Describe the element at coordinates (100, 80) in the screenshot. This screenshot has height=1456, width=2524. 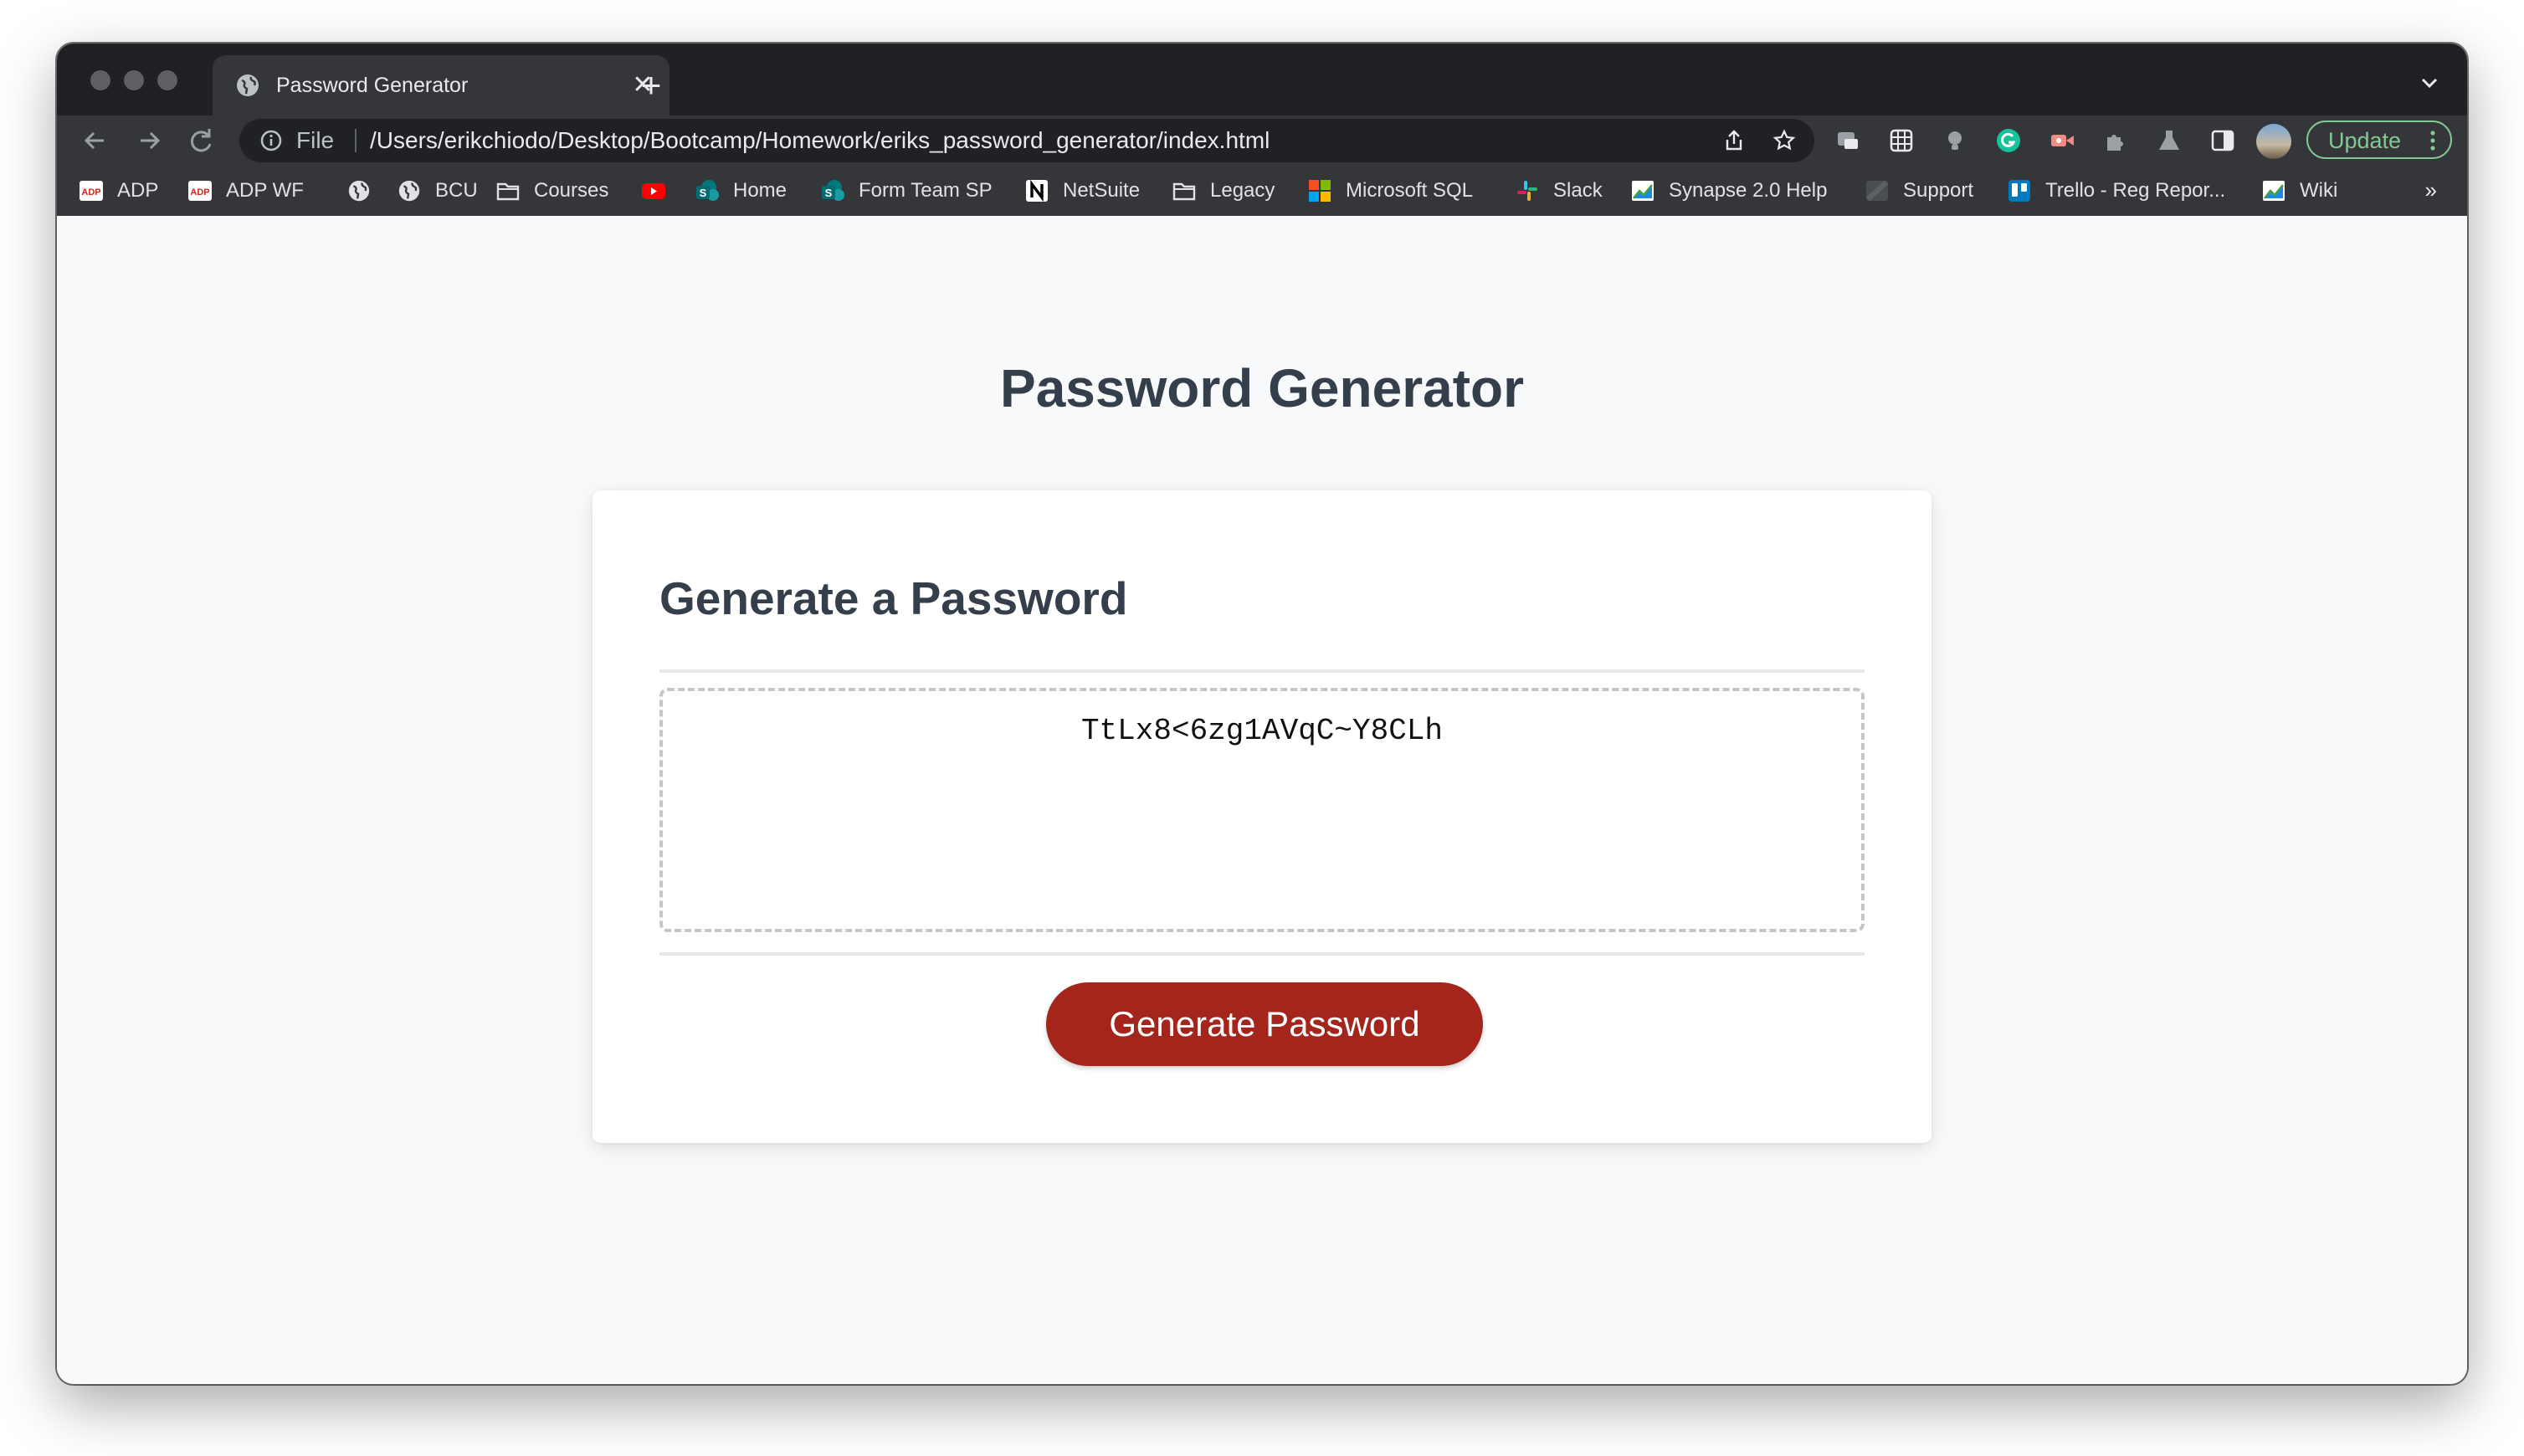
I see `window-close-dot` at that location.